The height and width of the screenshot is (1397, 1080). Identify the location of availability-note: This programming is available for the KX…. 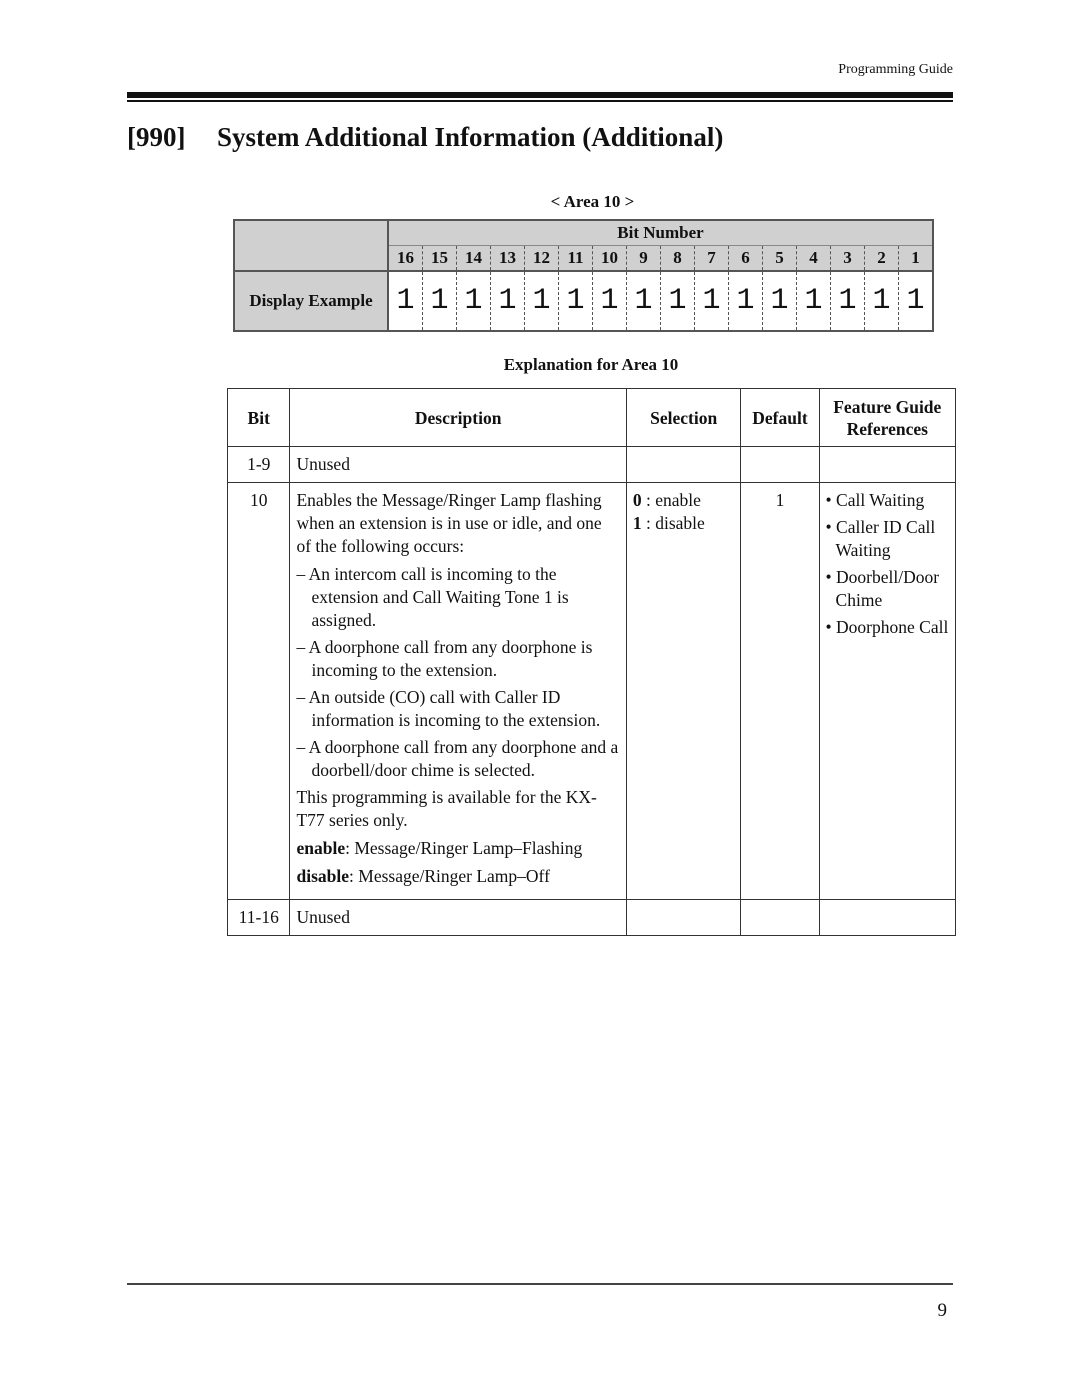
(446, 808).